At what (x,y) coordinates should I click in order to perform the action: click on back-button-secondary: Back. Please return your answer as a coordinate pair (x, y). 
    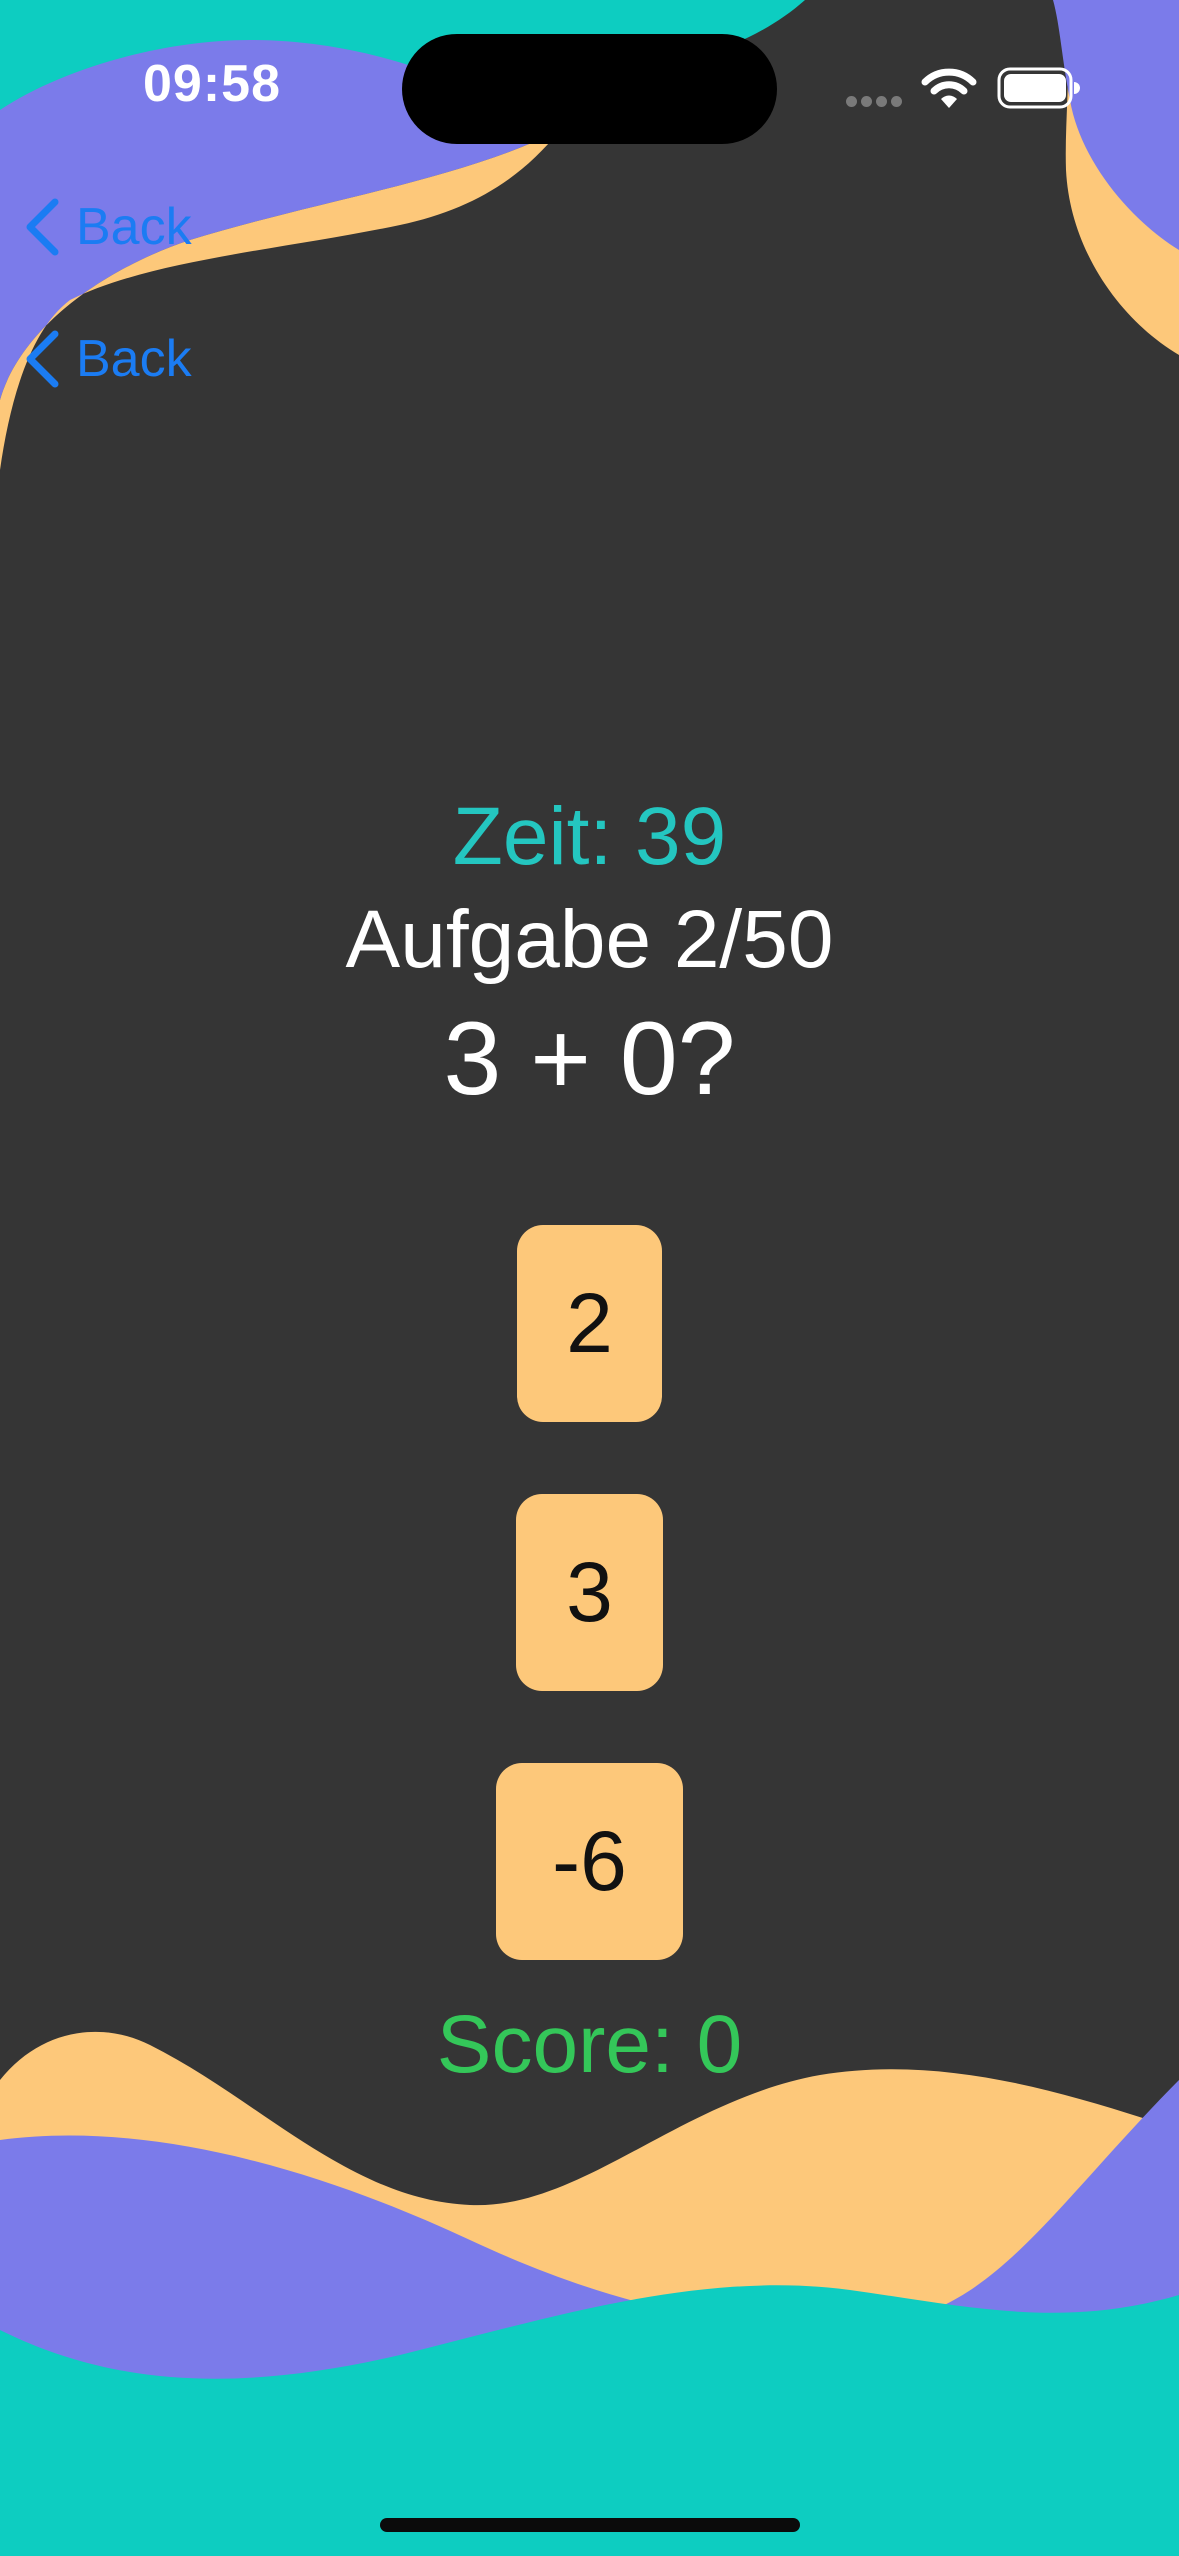
    Looking at the image, I should click on (107, 359).